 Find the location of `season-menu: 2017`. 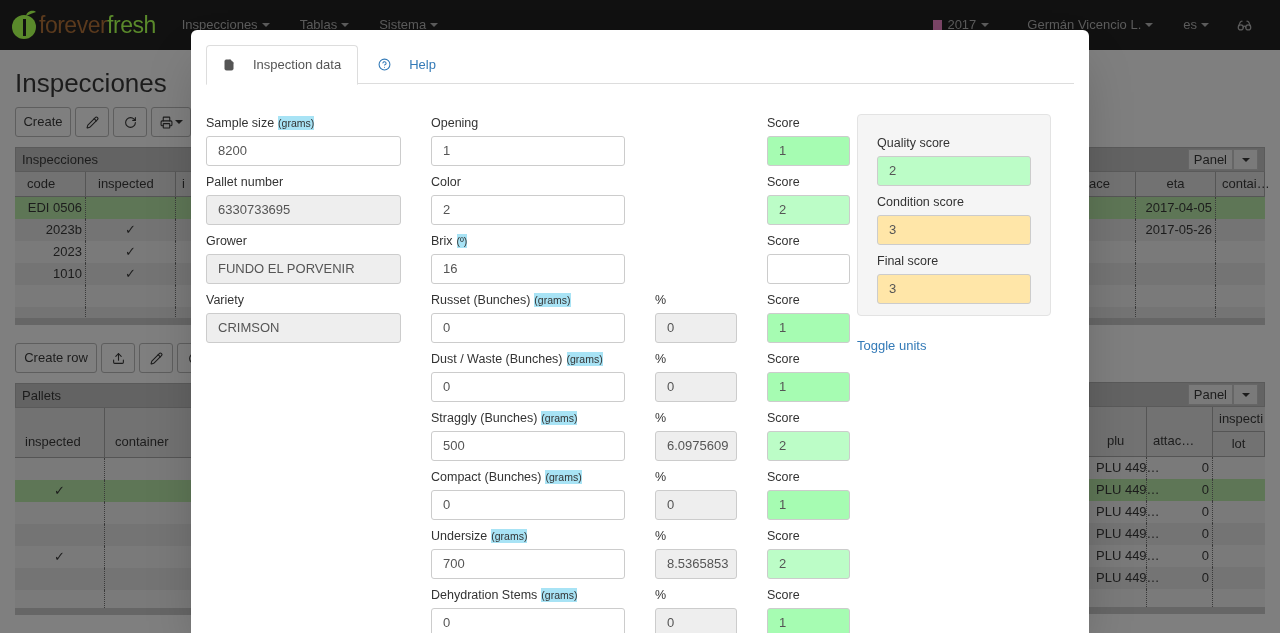

season-menu: 2017 is located at coordinates (961, 25).